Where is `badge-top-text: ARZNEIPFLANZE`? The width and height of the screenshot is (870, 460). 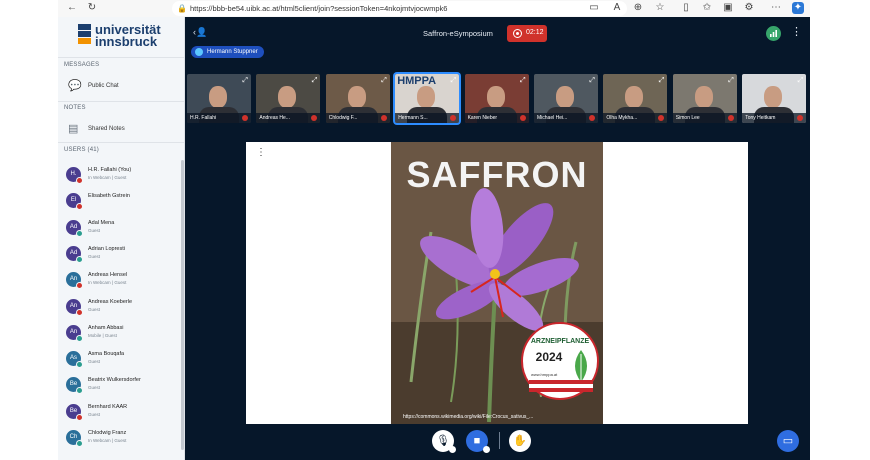
badge-top-text: ARZNEIPFLANZE is located at coordinates (560, 341).